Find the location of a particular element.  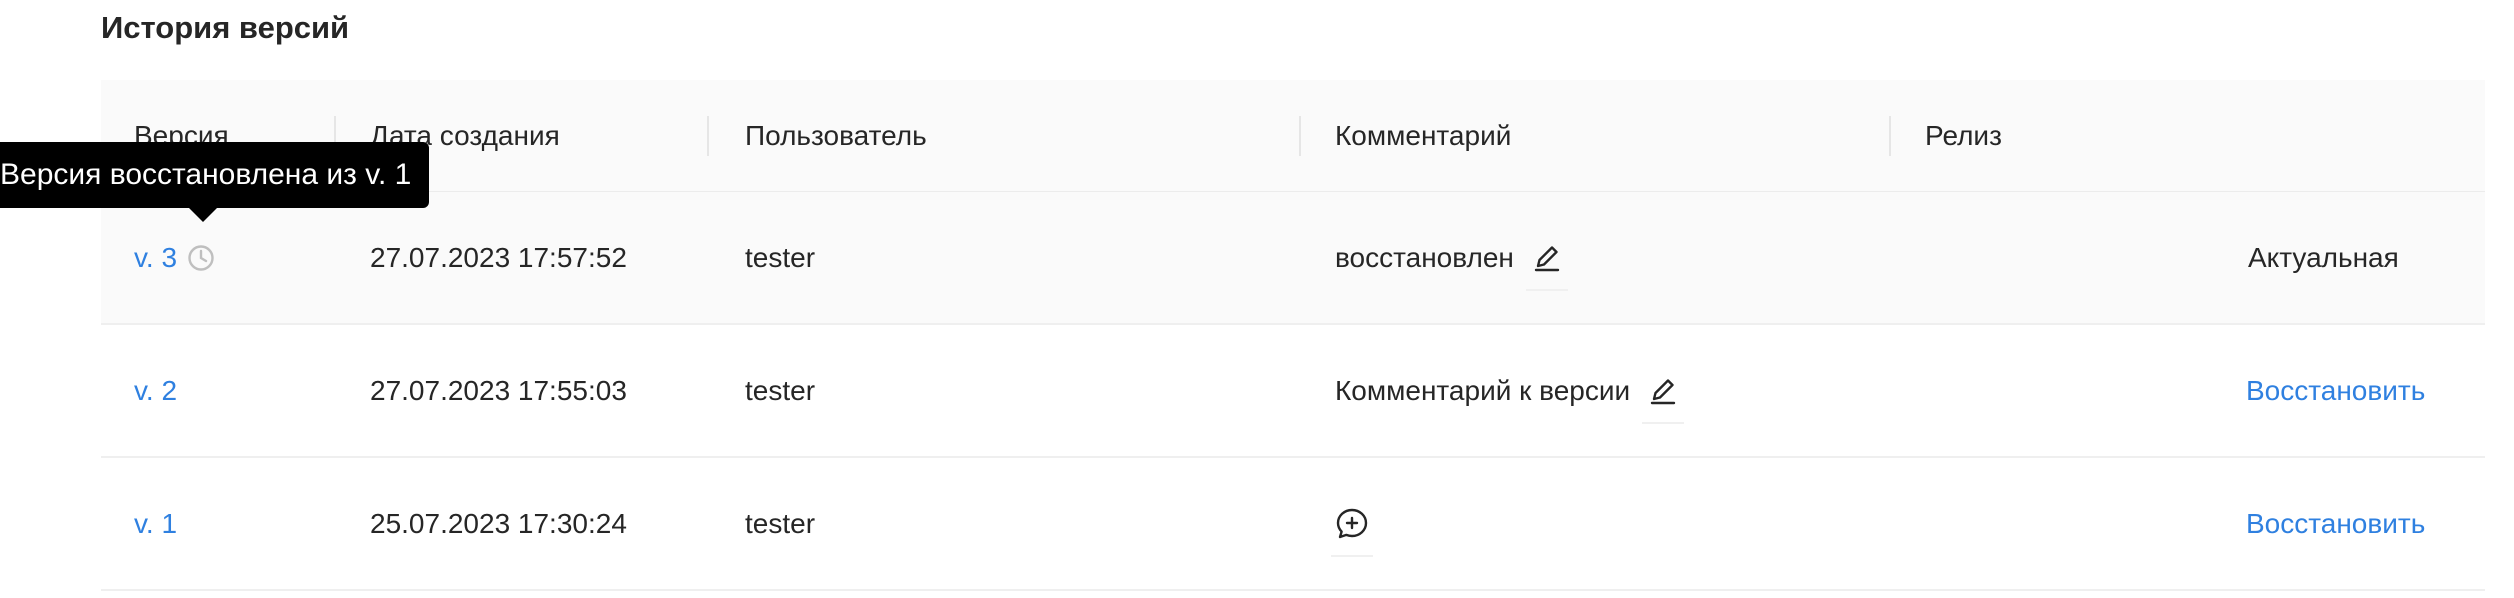

date-cell: 25.07.2023 17:30:24 is located at coordinates (498, 523).